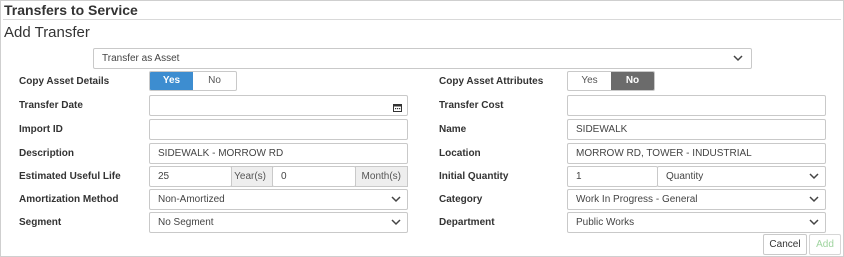  I want to click on copy-asset-details-no-button: No, so click(214, 81).